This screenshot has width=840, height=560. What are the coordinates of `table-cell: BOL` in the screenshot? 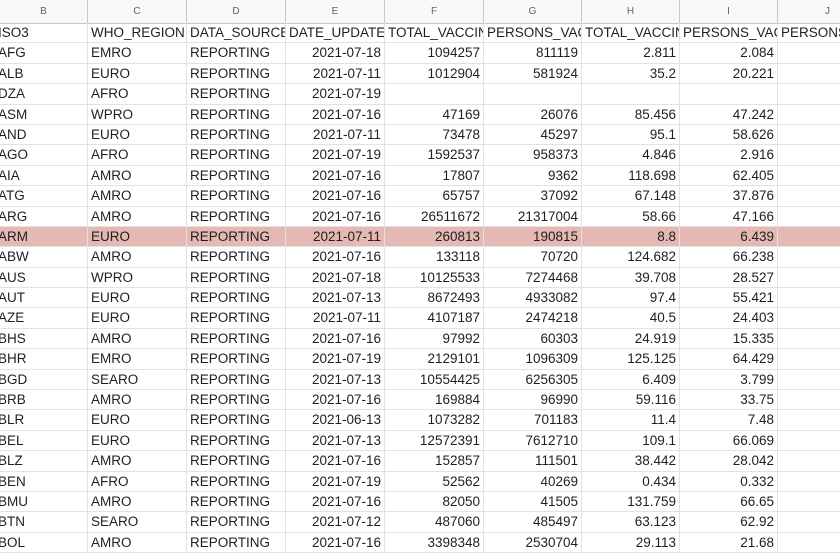 It's located at (44, 542).